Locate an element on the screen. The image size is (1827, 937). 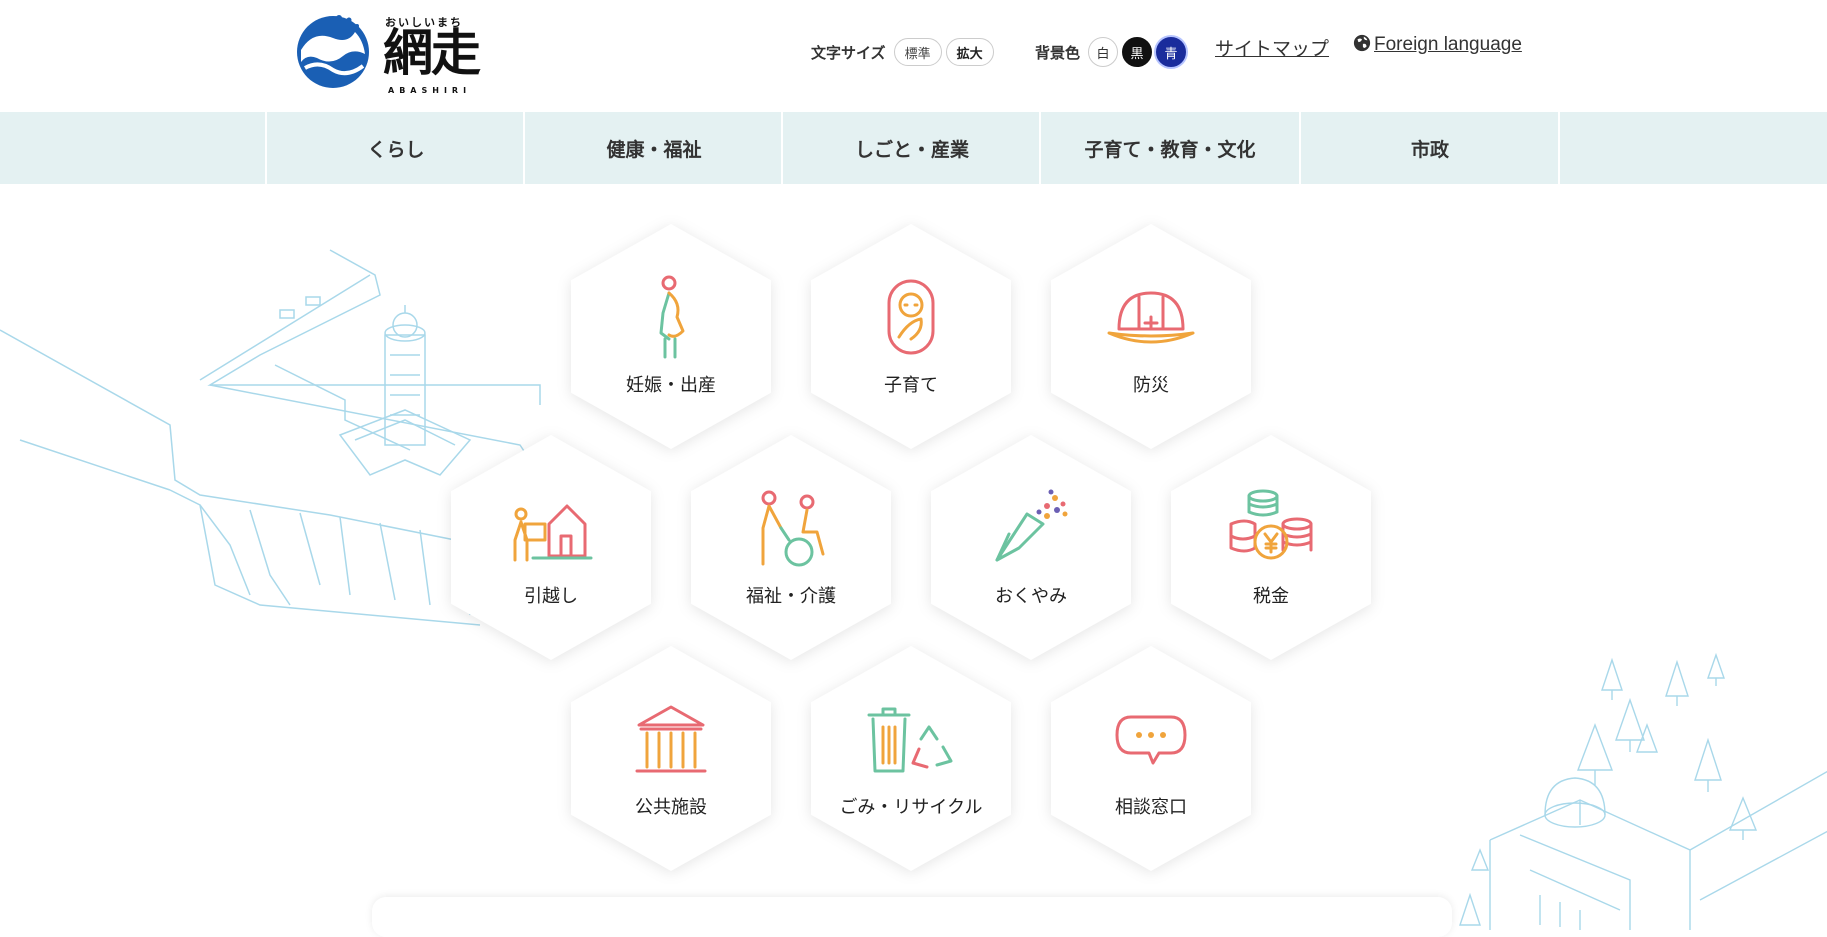
tile-public-facilities: 公共施設 is located at coordinates (671, 758).